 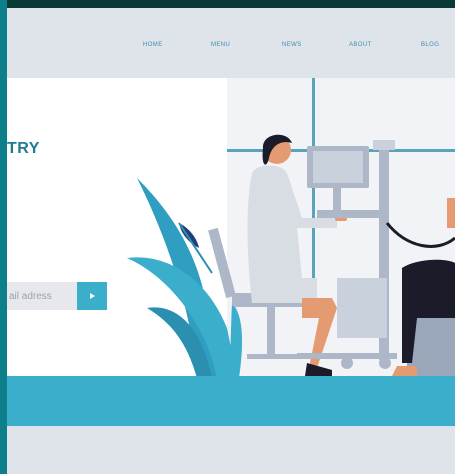 I want to click on play-arrow-icon, so click(x=92, y=296).